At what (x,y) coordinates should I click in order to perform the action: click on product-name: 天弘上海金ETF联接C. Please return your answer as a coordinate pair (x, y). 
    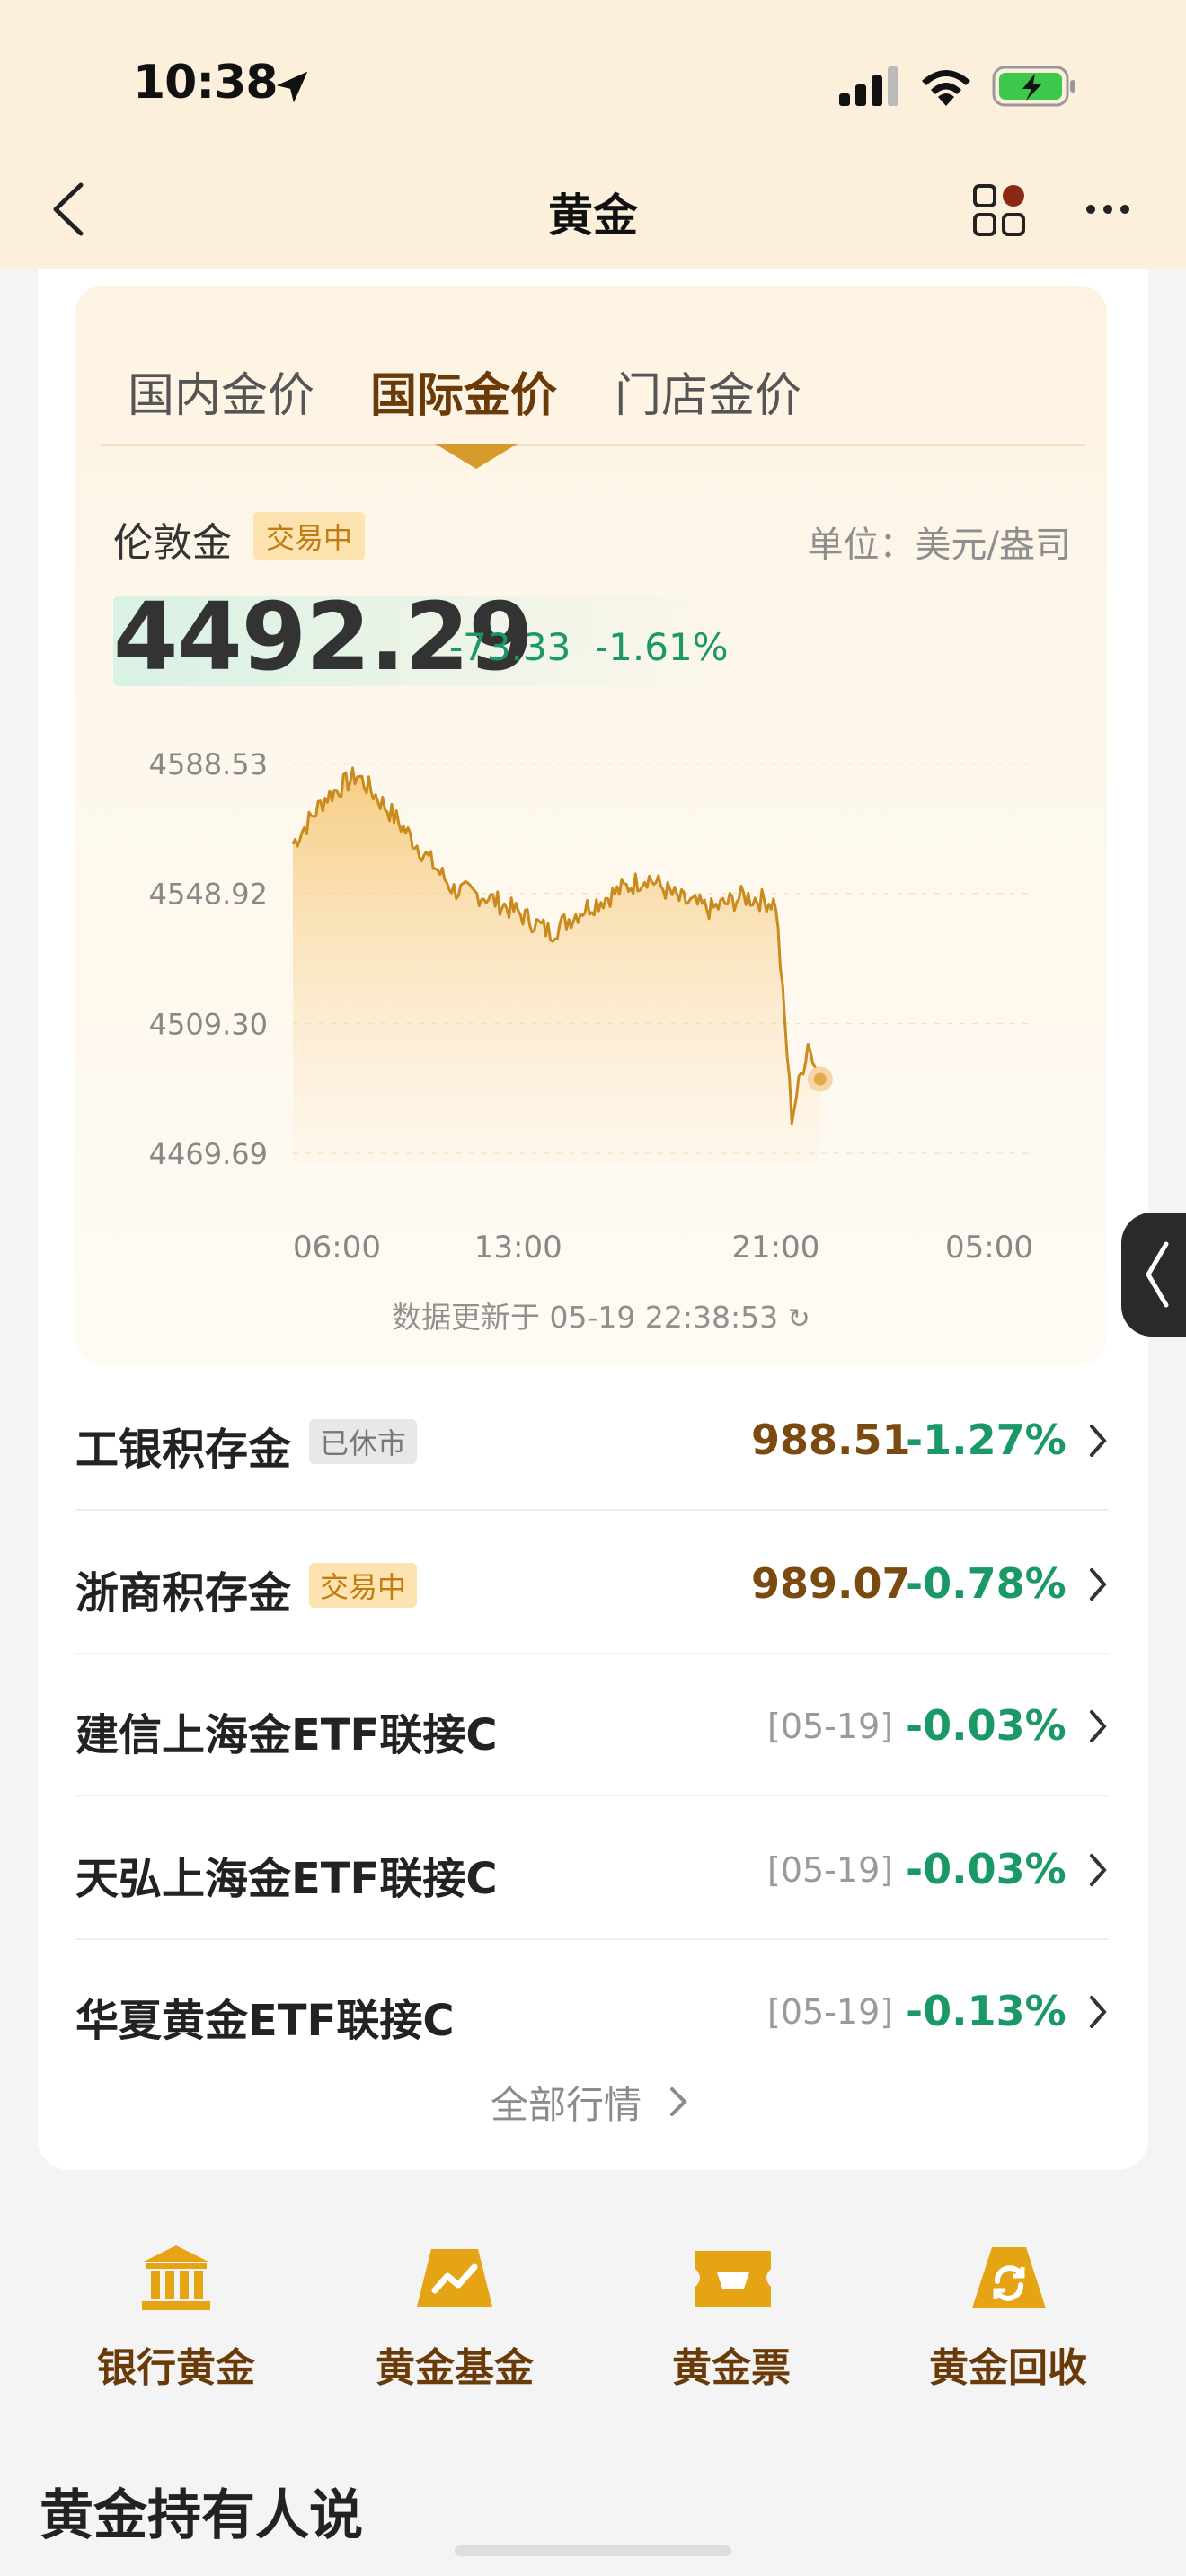
    Looking at the image, I should click on (286, 1879).